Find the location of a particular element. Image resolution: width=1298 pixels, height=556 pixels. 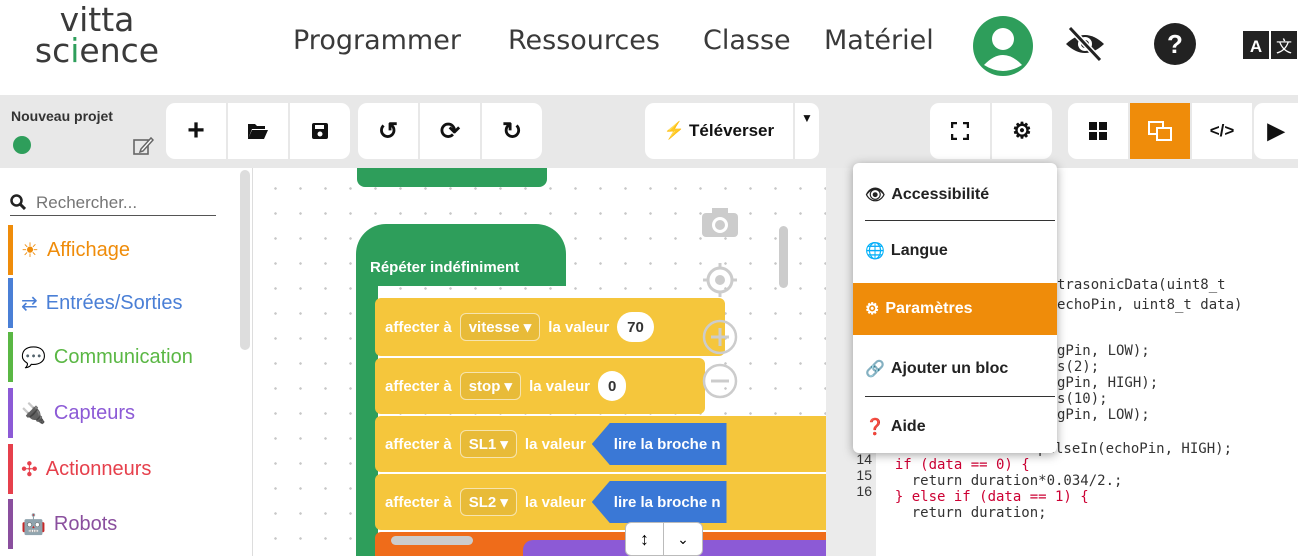

caret-down-icon: ▼ is located at coordinates (807, 118).